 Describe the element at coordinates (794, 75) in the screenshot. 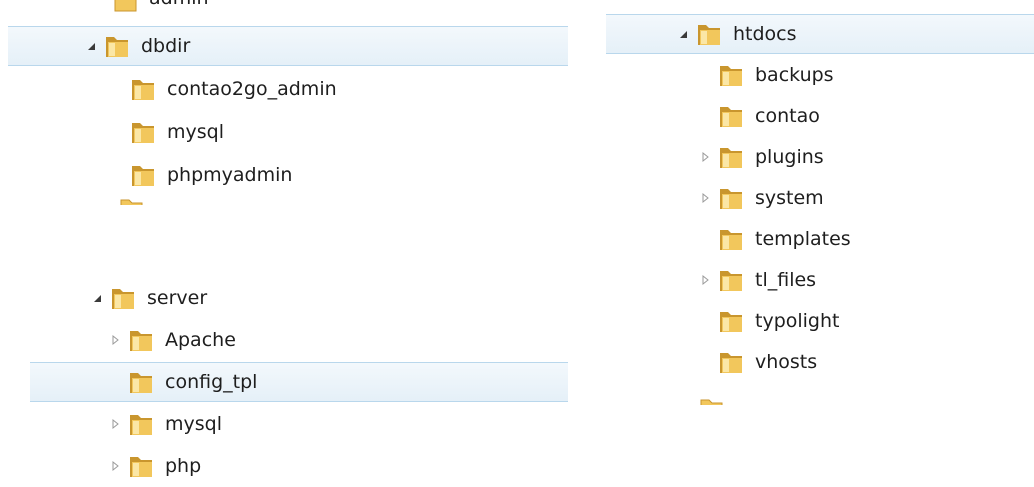

I see `tree-label: backups` at that location.